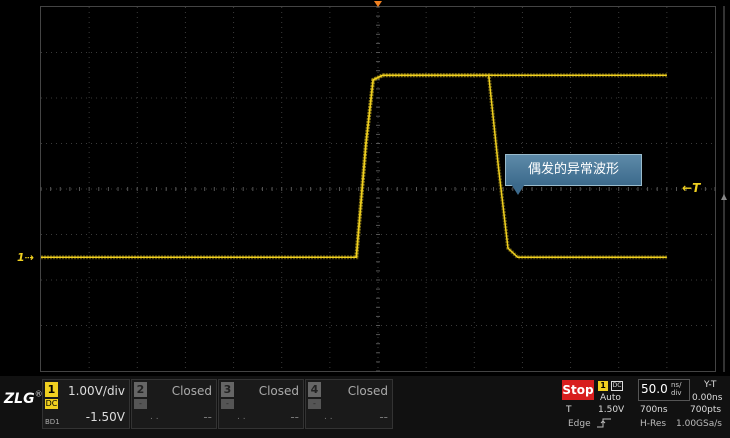 The image size is (730, 438). I want to click on channel-2-number: 2, so click(140, 389).